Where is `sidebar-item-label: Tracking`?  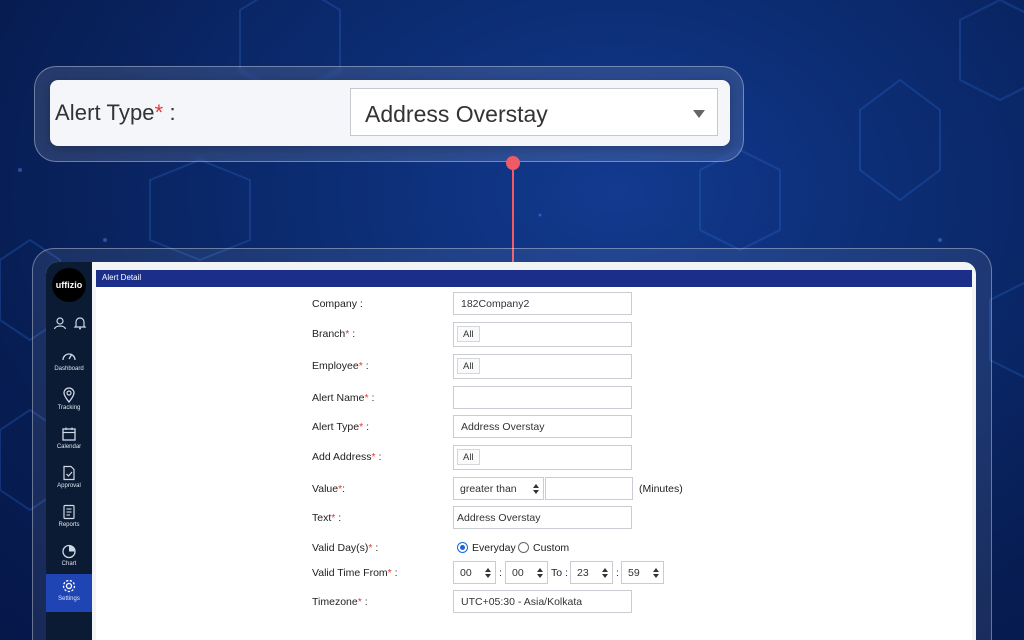 sidebar-item-label: Tracking is located at coordinates (69, 408).